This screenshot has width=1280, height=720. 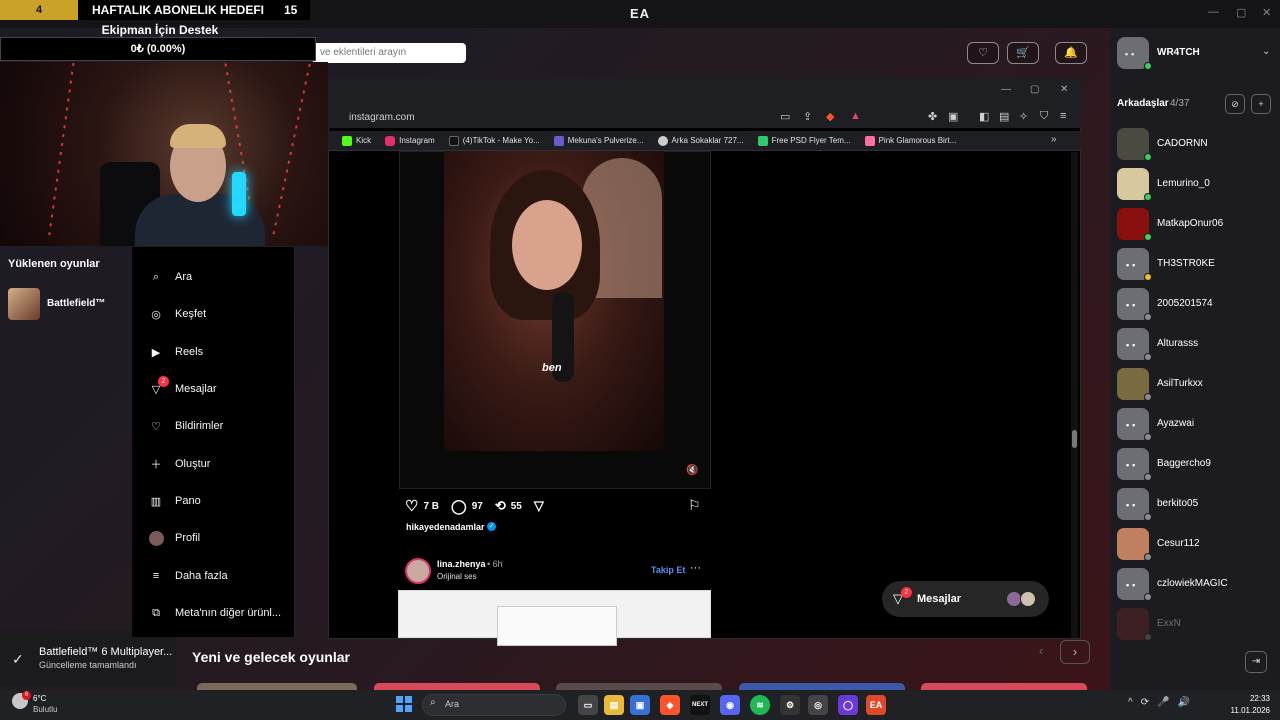 What do you see at coordinates (1023, 53) in the screenshot?
I see `cart-icon: 🛒` at bounding box center [1023, 53].